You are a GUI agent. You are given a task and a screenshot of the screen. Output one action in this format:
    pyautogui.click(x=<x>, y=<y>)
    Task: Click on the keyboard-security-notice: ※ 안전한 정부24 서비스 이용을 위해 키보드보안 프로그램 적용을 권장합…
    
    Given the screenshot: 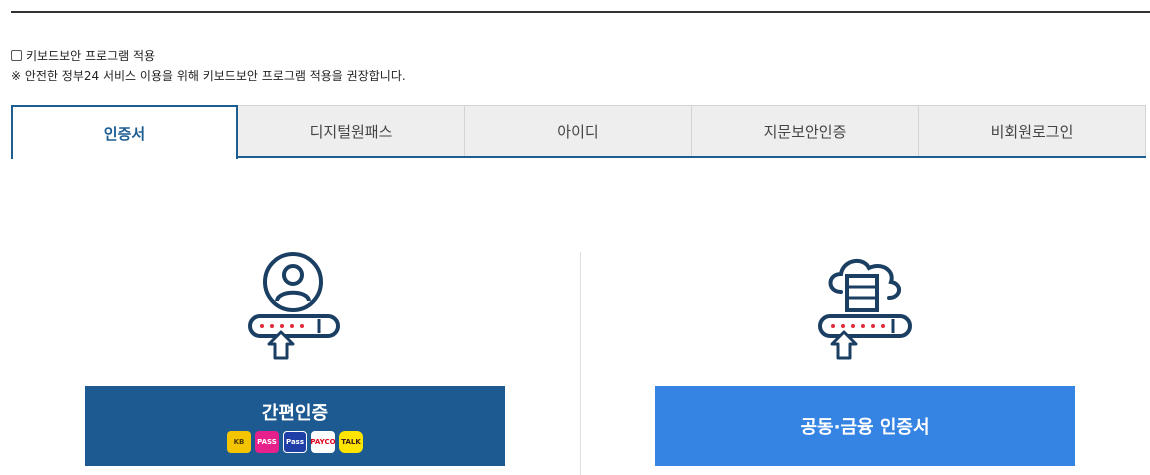 What is the action you would take?
    pyautogui.click(x=208, y=76)
    